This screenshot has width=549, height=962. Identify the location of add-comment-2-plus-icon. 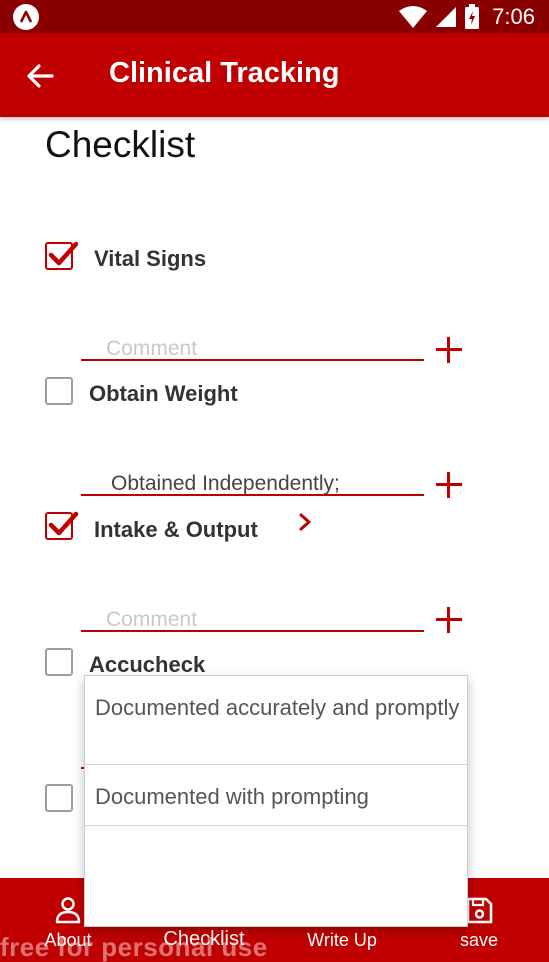
(449, 485).